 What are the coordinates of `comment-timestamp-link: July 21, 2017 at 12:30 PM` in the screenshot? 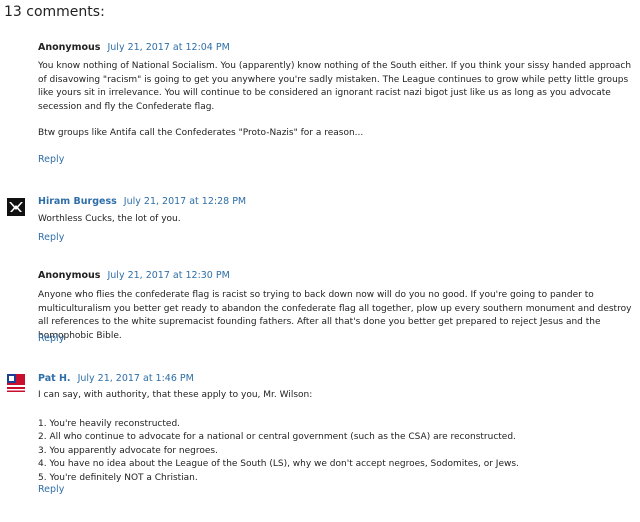 It's located at (168, 275).